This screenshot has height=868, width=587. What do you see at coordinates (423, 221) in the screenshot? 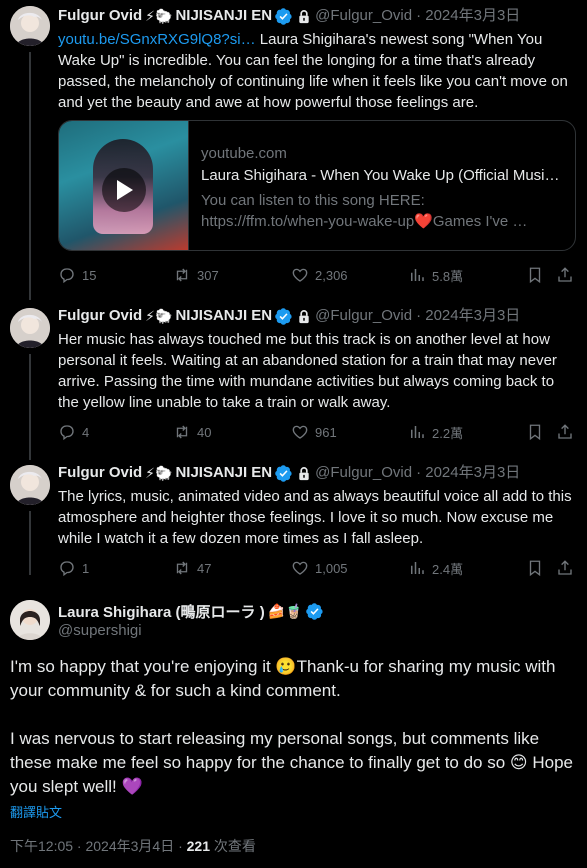
I see `heart-emoji: ❤️` at bounding box center [423, 221].